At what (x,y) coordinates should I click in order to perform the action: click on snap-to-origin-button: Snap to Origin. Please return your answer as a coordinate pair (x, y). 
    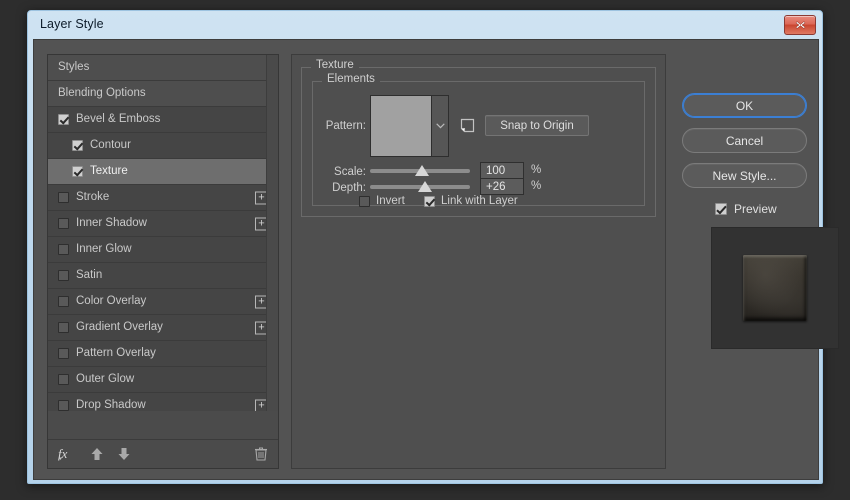
    Looking at the image, I should click on (537, 125).